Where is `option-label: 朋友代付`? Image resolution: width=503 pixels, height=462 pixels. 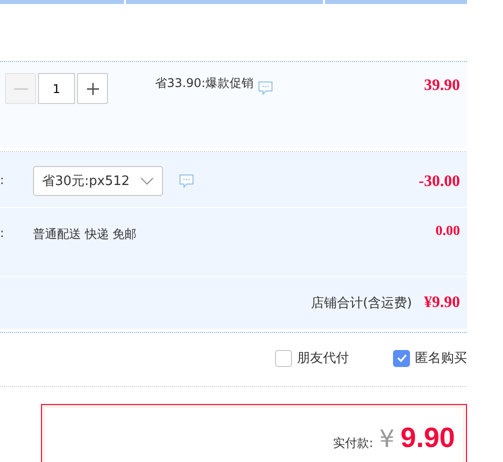
option-label: 朋友代付 is located at coordinates (323, 358).